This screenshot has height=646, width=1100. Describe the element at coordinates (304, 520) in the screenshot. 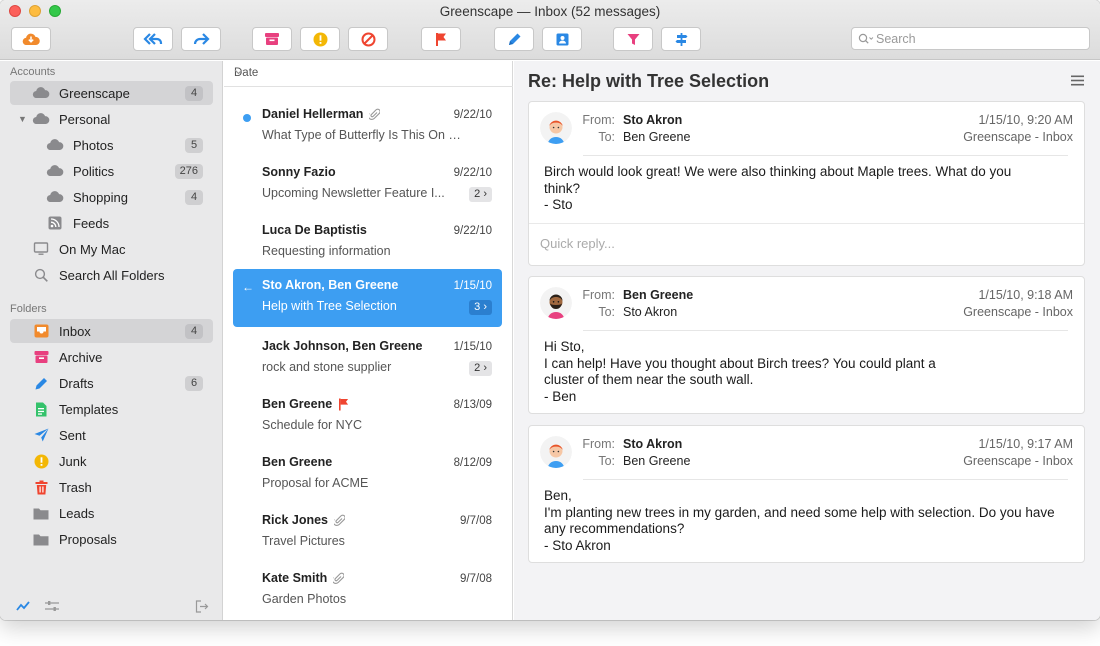

I see `message-sender: Rick Jones` at that location.